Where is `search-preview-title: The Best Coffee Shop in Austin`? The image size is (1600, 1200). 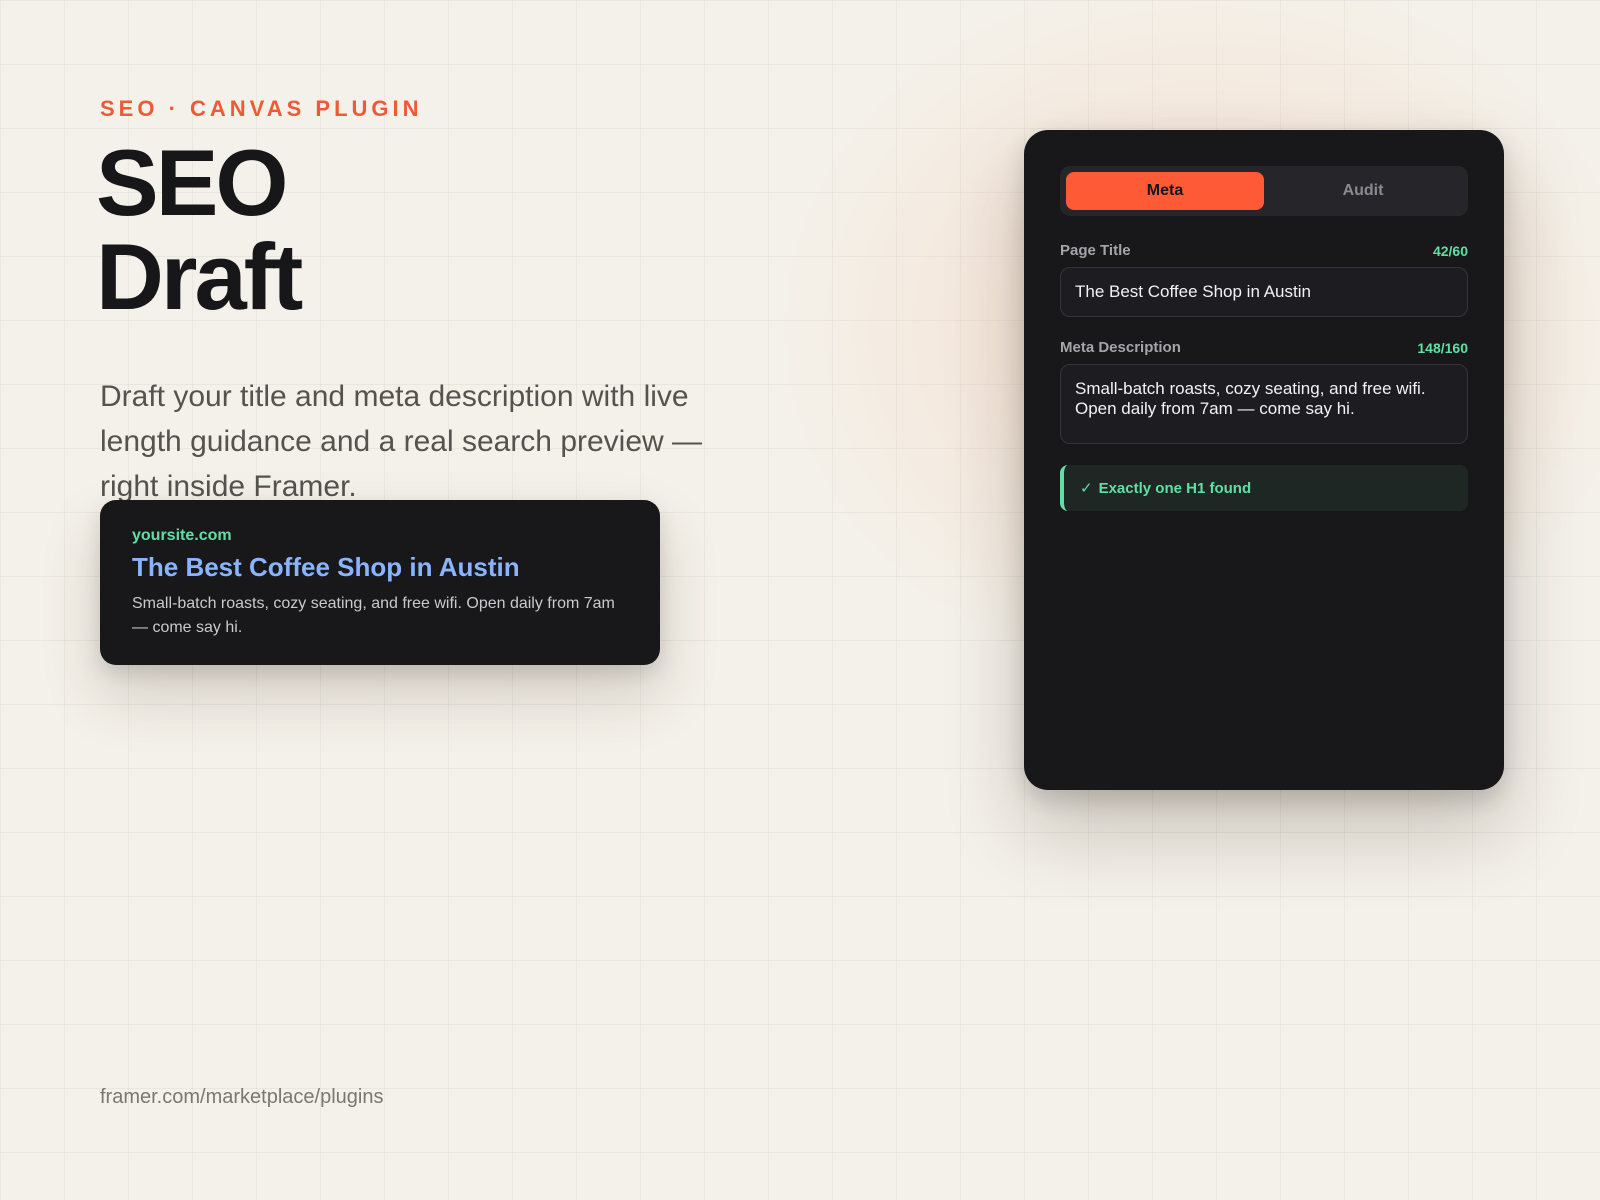
search-preview-title: The Best Coffee Shop in Austin is located at coordinates (326, 567).